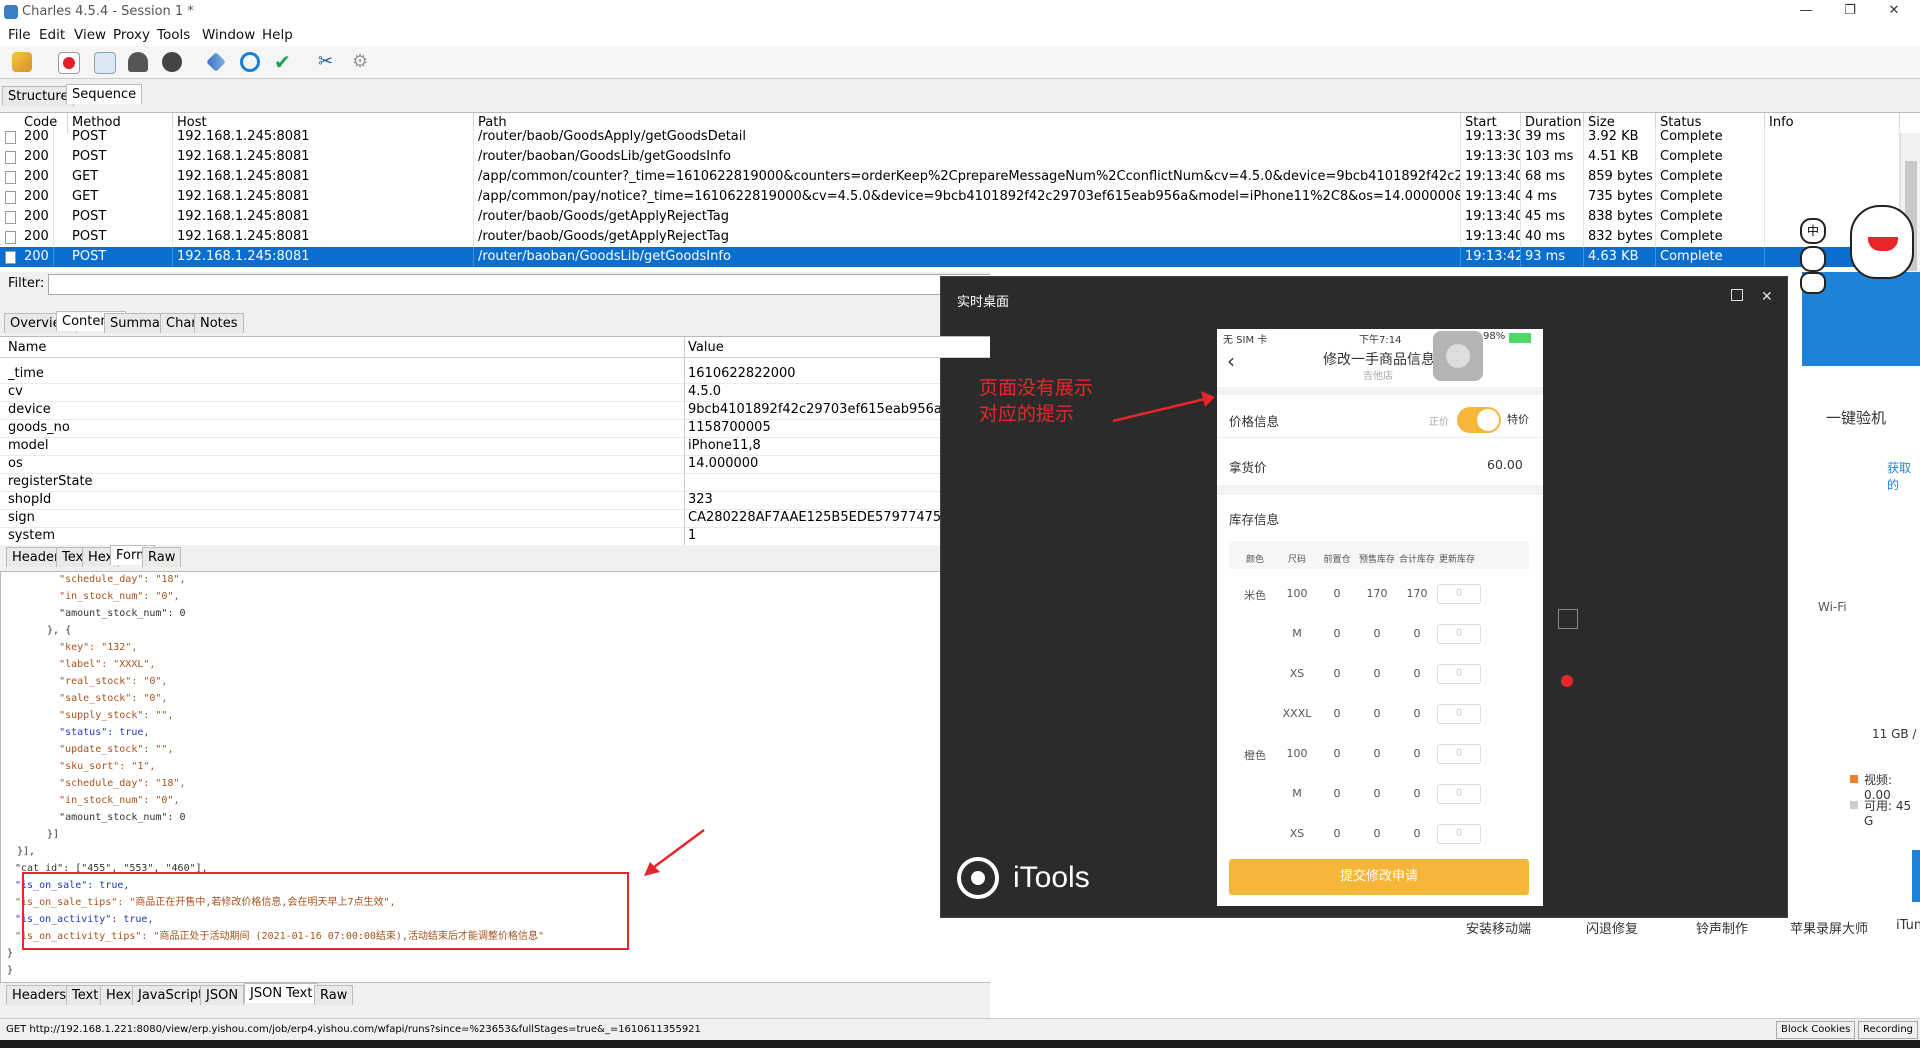 The height and width of the screenshot is (1048, 1920). Describe the element at coordinates (495, 446) in the screenshot. I see `form-row: model iPhone11,8` at that location.